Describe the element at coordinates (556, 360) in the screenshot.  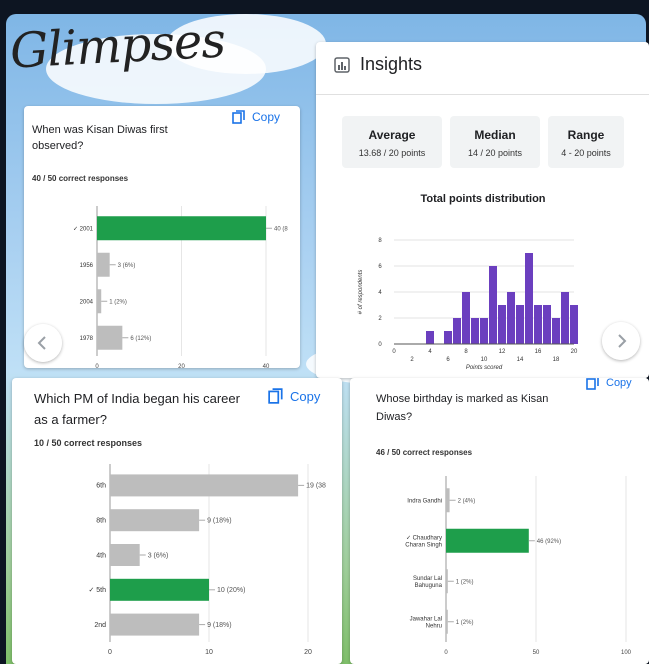
I see `x-tick-label: 18` at that location.